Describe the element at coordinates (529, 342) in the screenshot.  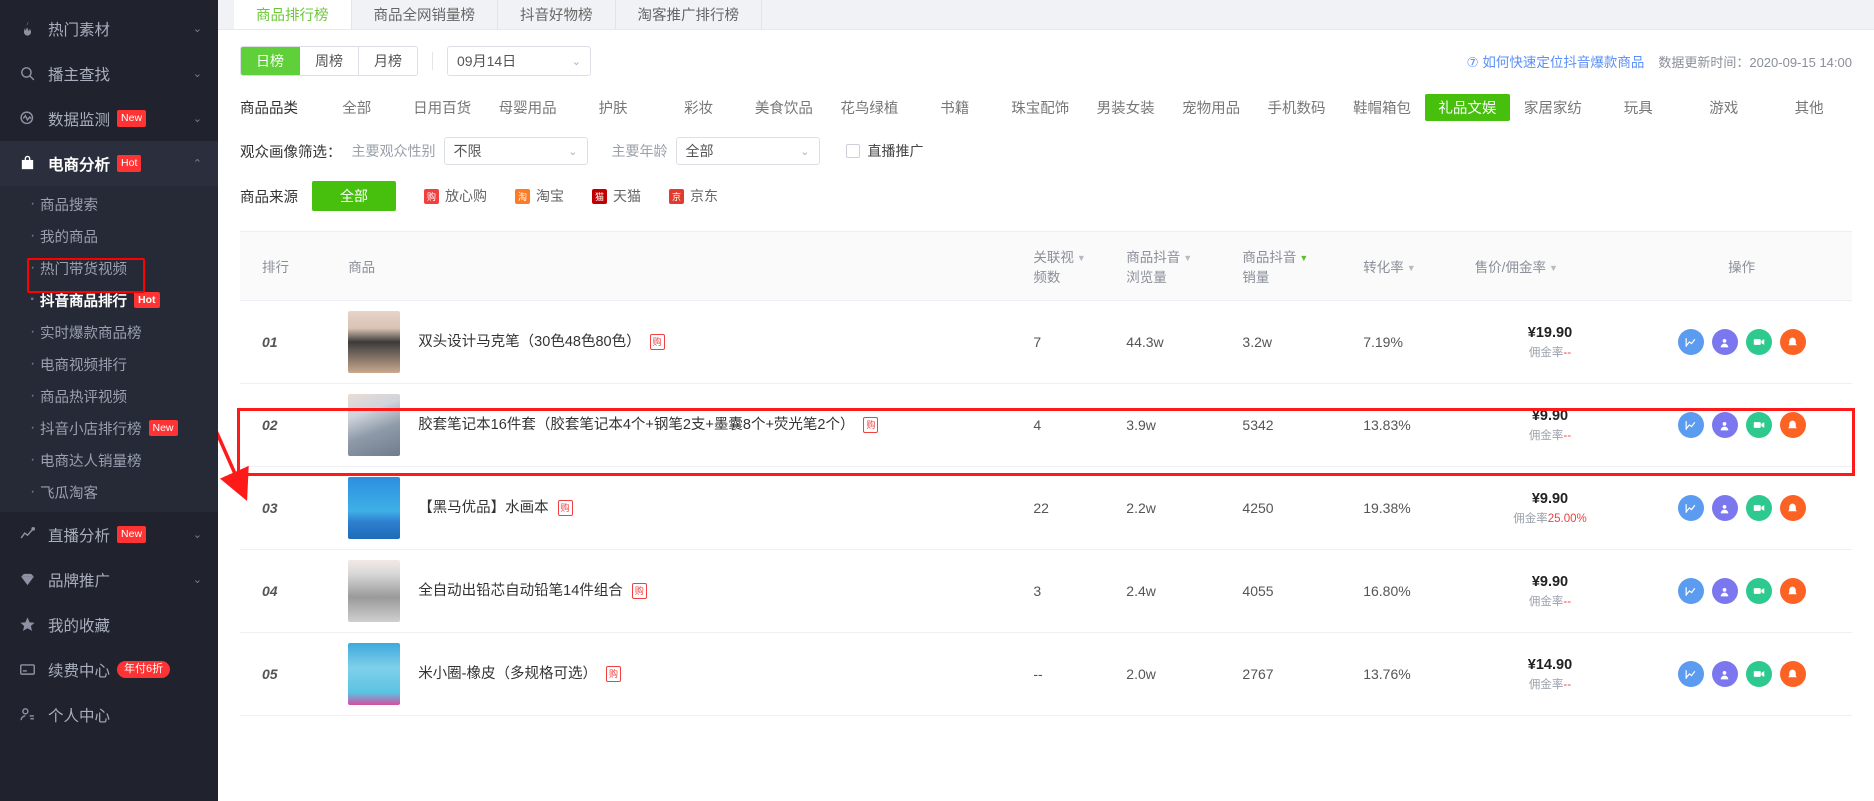
I see `product-name: 双头设计马克笔（30色48色80色）` at that location.